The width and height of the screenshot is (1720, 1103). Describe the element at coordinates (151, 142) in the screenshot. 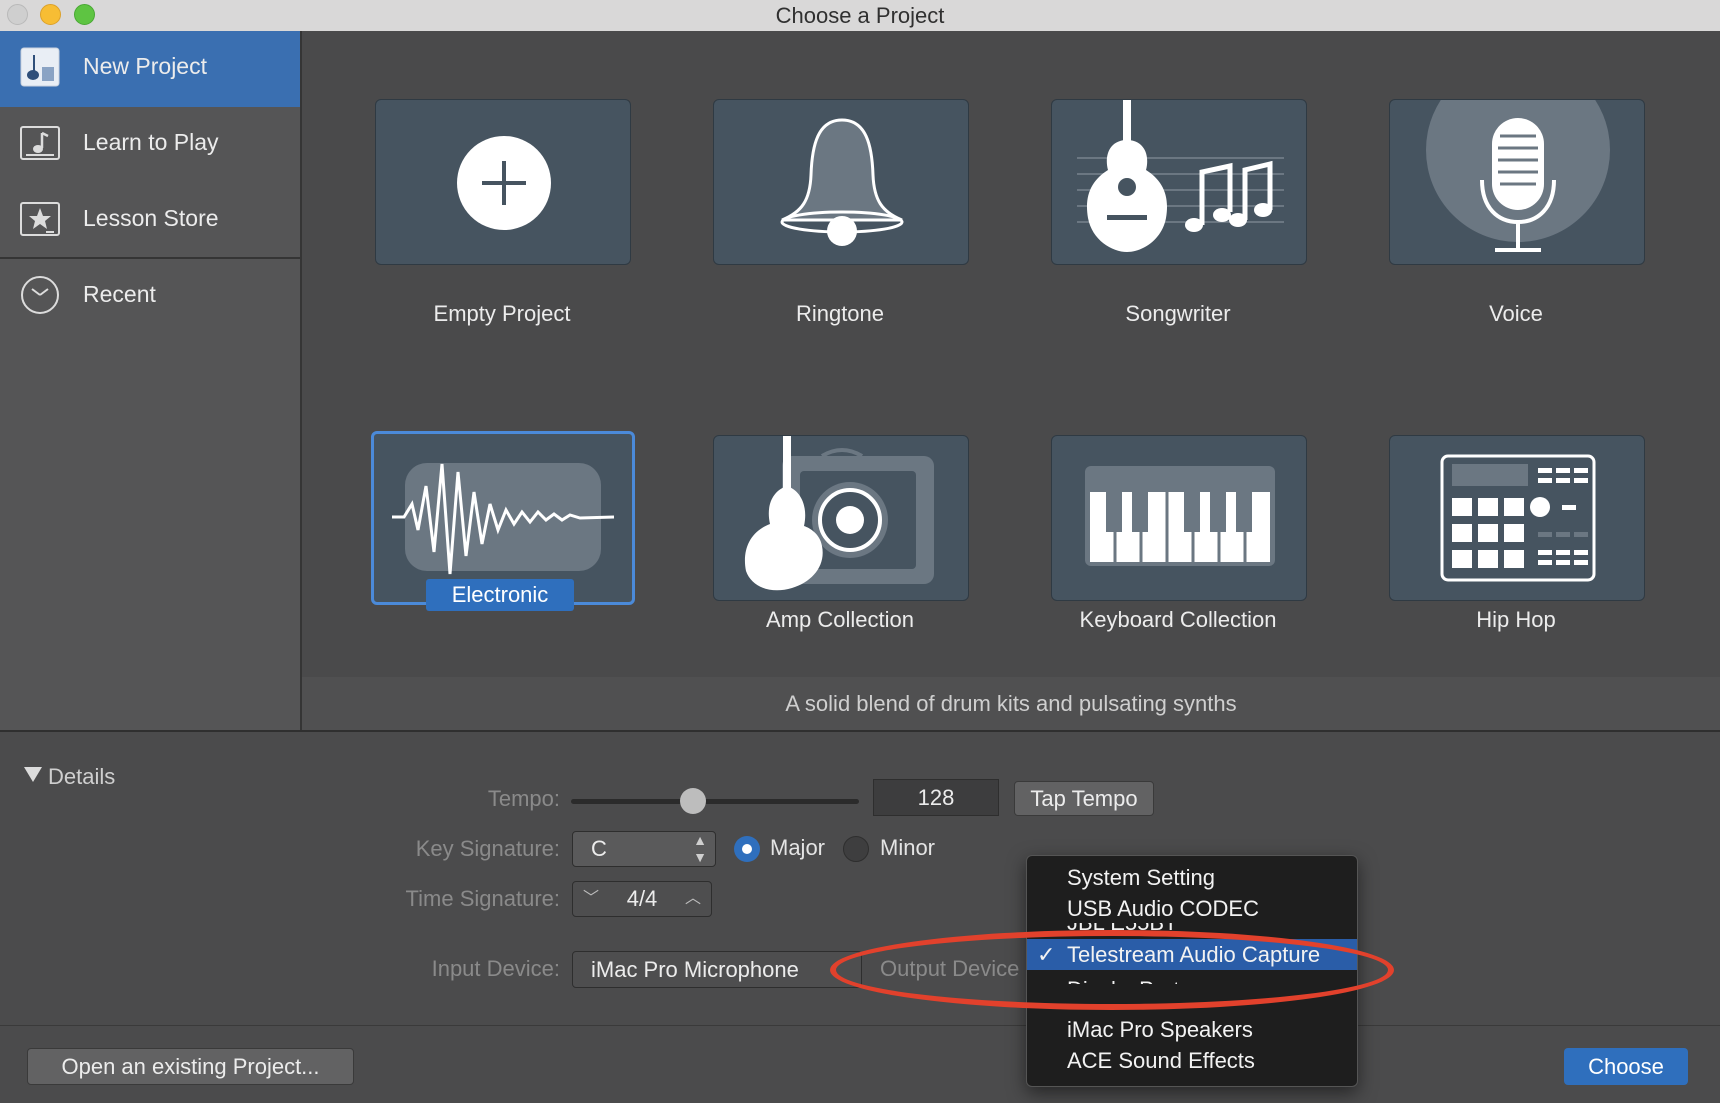

I see `sidebar-item-label: Learn to Play` at that location.